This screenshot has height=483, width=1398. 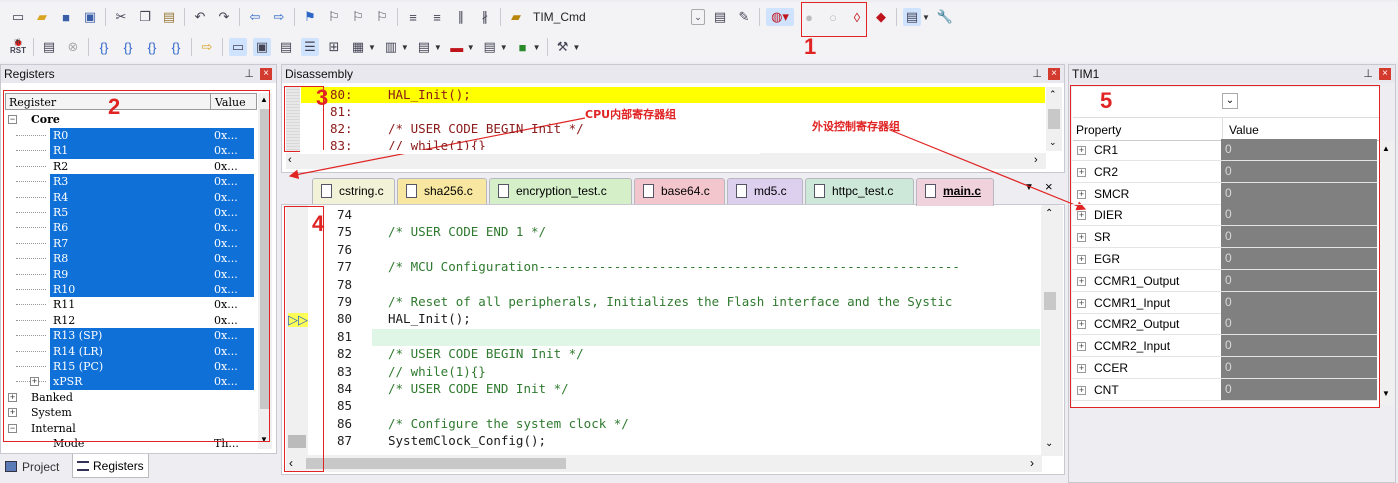 I want to click on tim1-register-row: + CCMR1_Input 0, so click(x=1224, y=302).